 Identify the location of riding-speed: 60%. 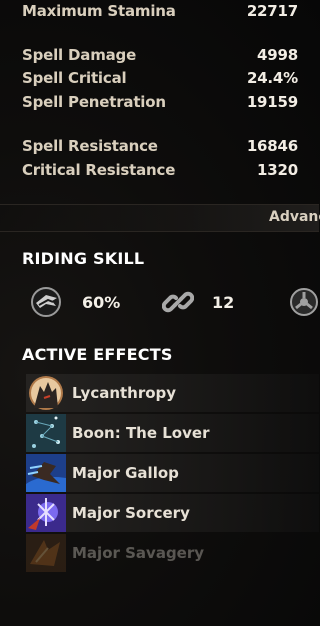
(75, 302).